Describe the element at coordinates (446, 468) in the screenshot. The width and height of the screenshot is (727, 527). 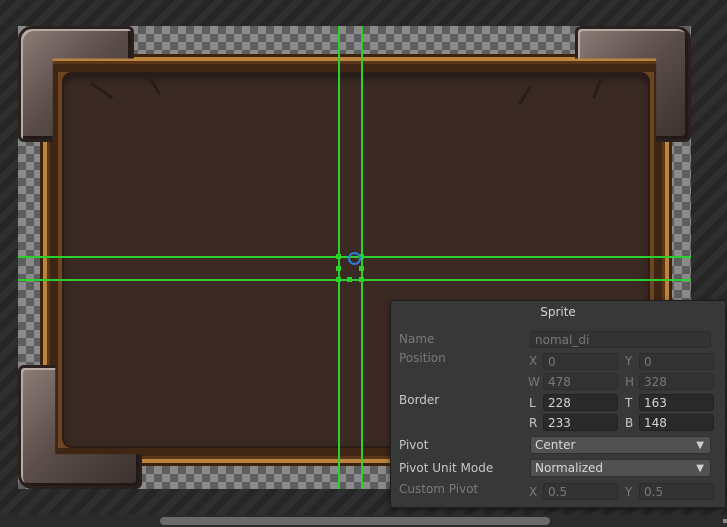
I see `pivot-unit-mode-label: Pivot Unit Mode` at that location.